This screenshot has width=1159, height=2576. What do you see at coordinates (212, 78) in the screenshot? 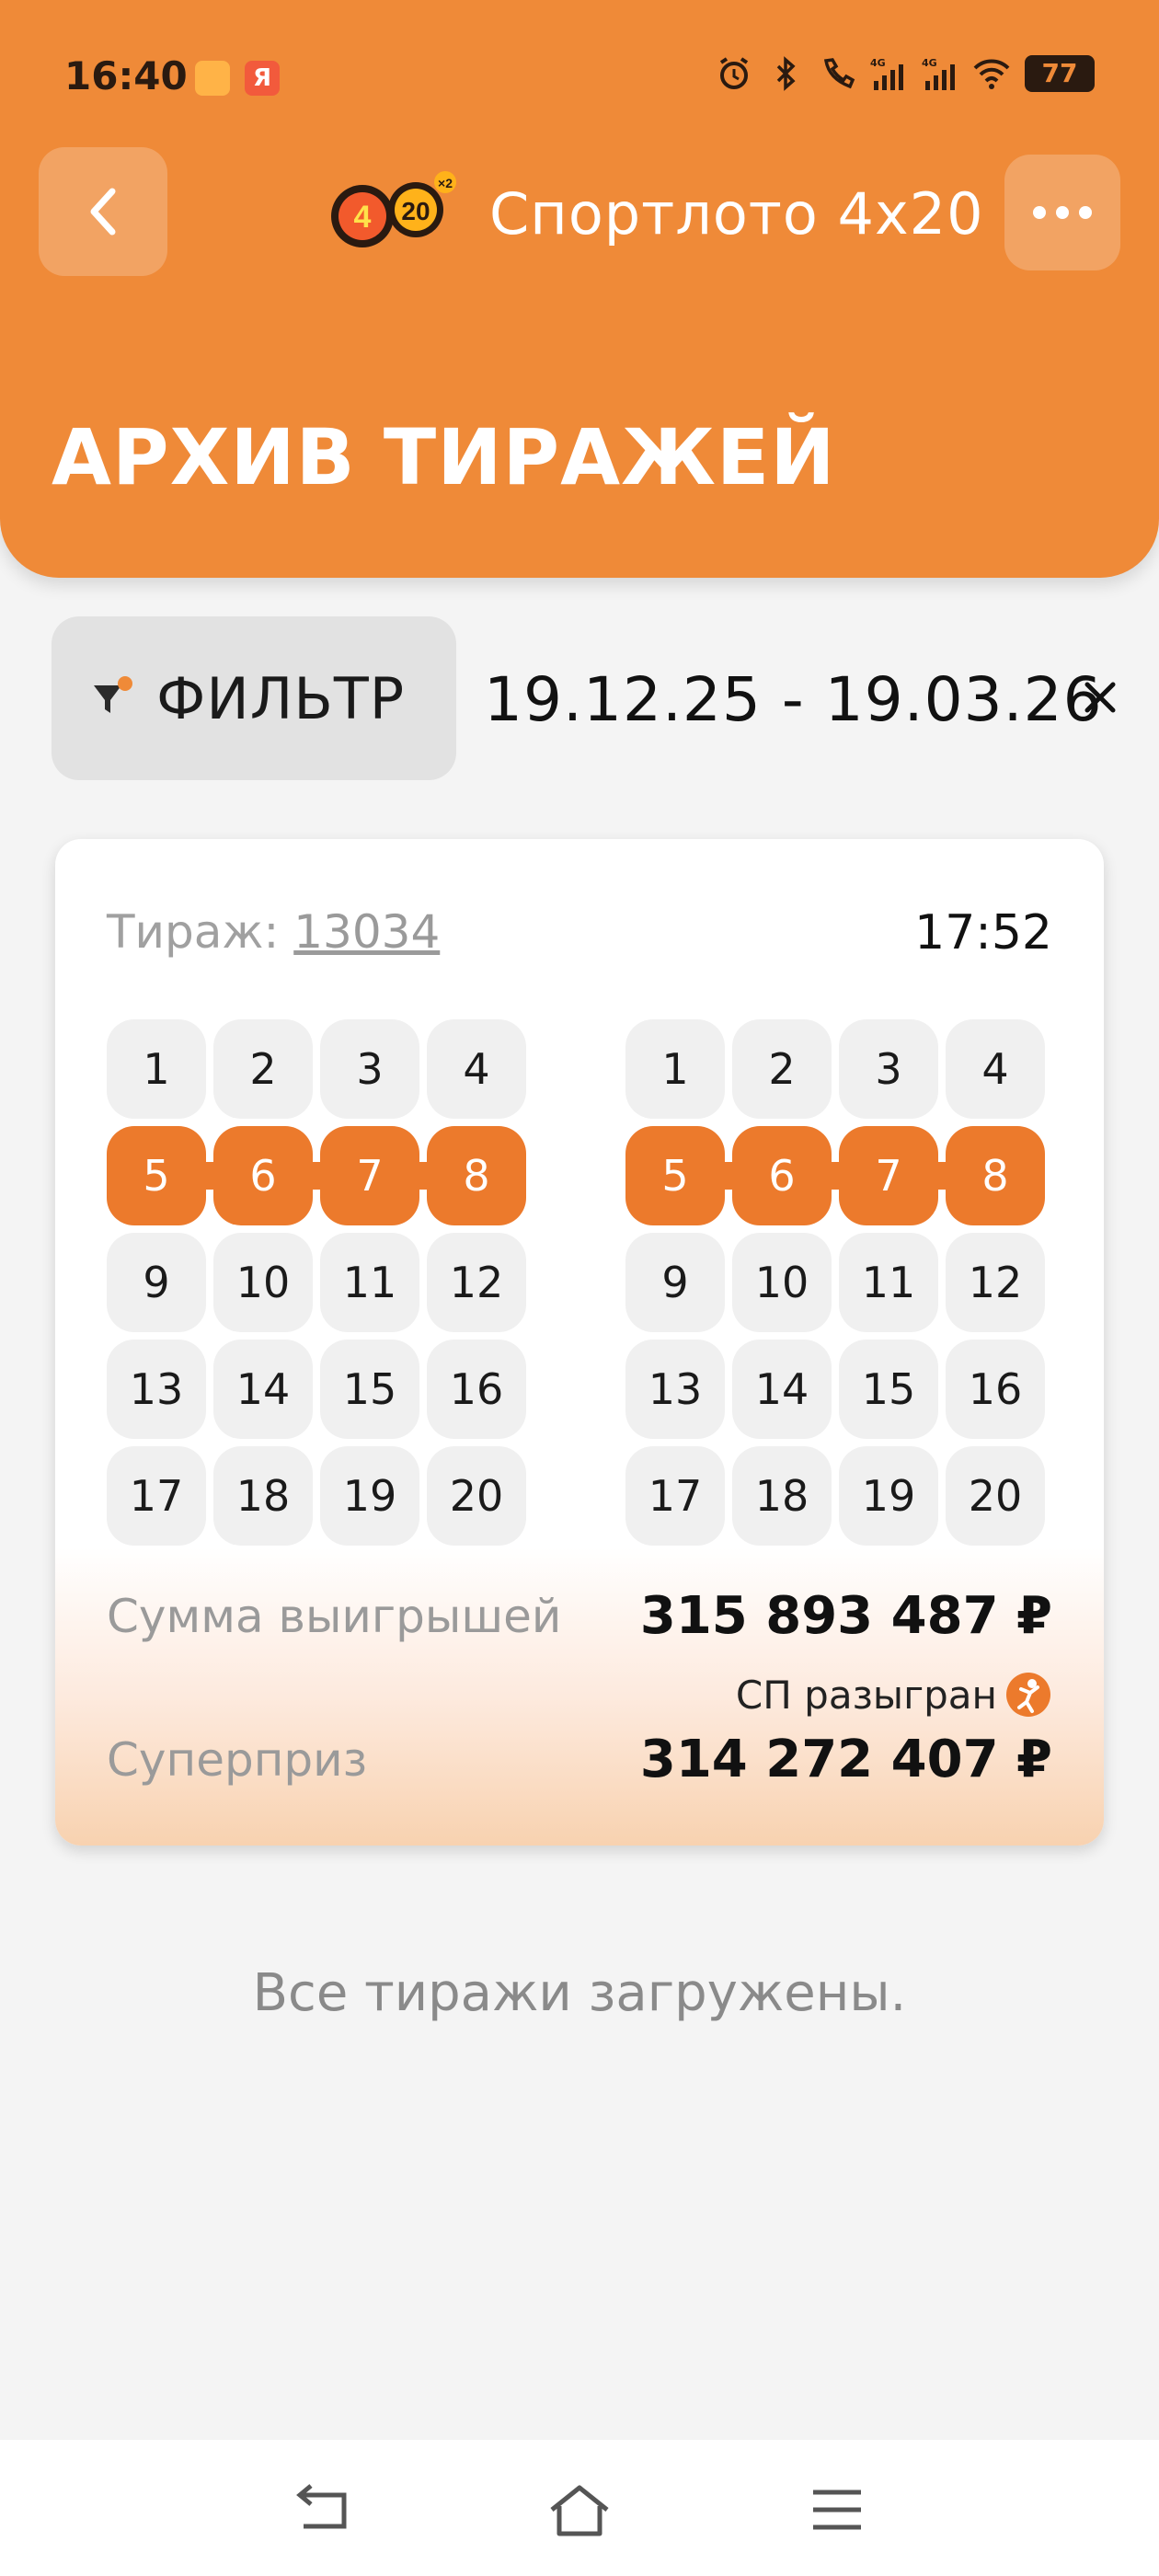
I see `notification-app-icon` at bounding box center [212, 78].